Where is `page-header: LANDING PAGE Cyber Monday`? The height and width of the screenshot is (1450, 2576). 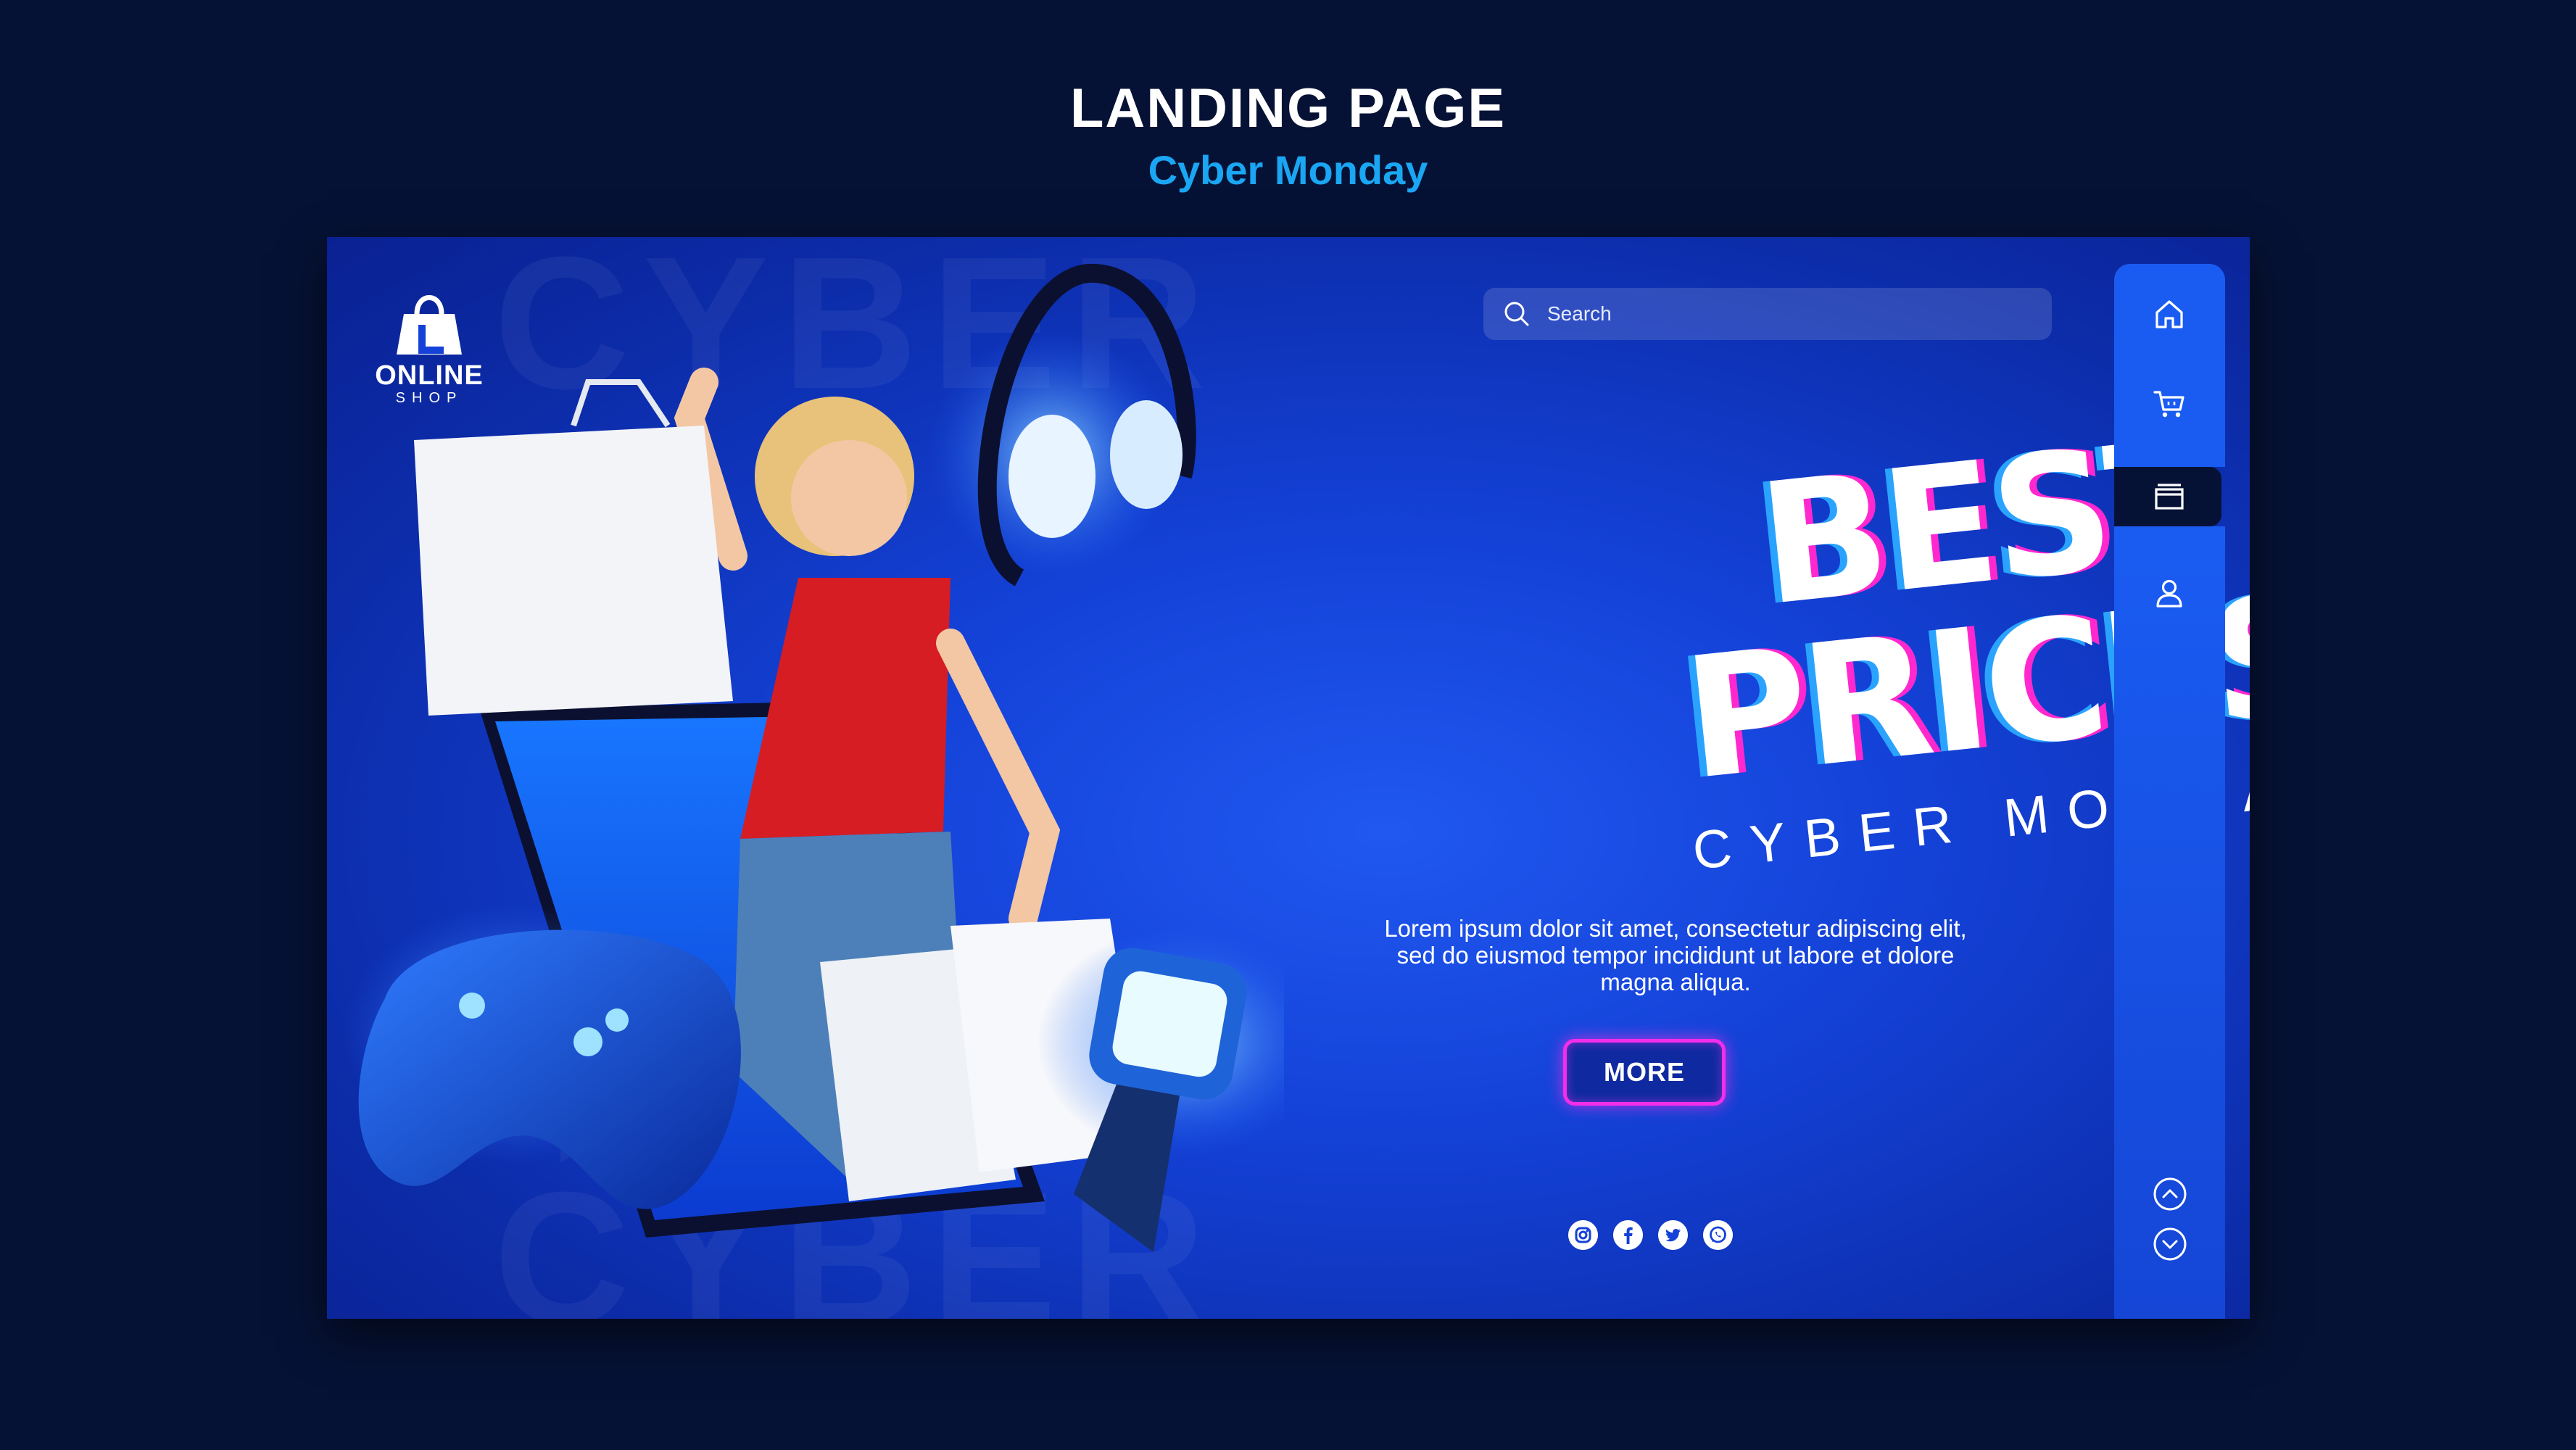
page-header: LANDING PAGE Cyber Monday is located at coordinates (1288, 136).